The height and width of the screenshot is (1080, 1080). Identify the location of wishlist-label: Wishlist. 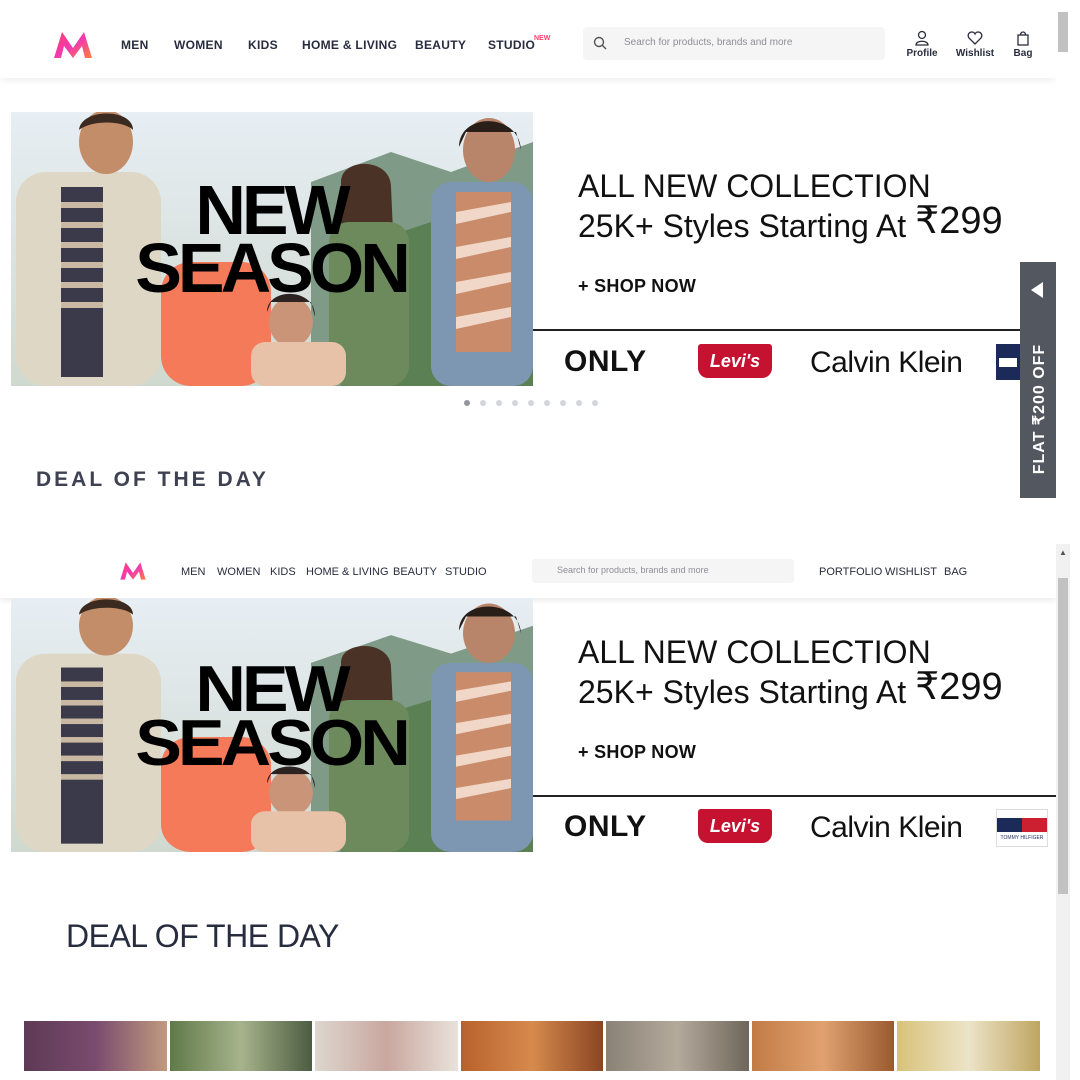
(975, 53).